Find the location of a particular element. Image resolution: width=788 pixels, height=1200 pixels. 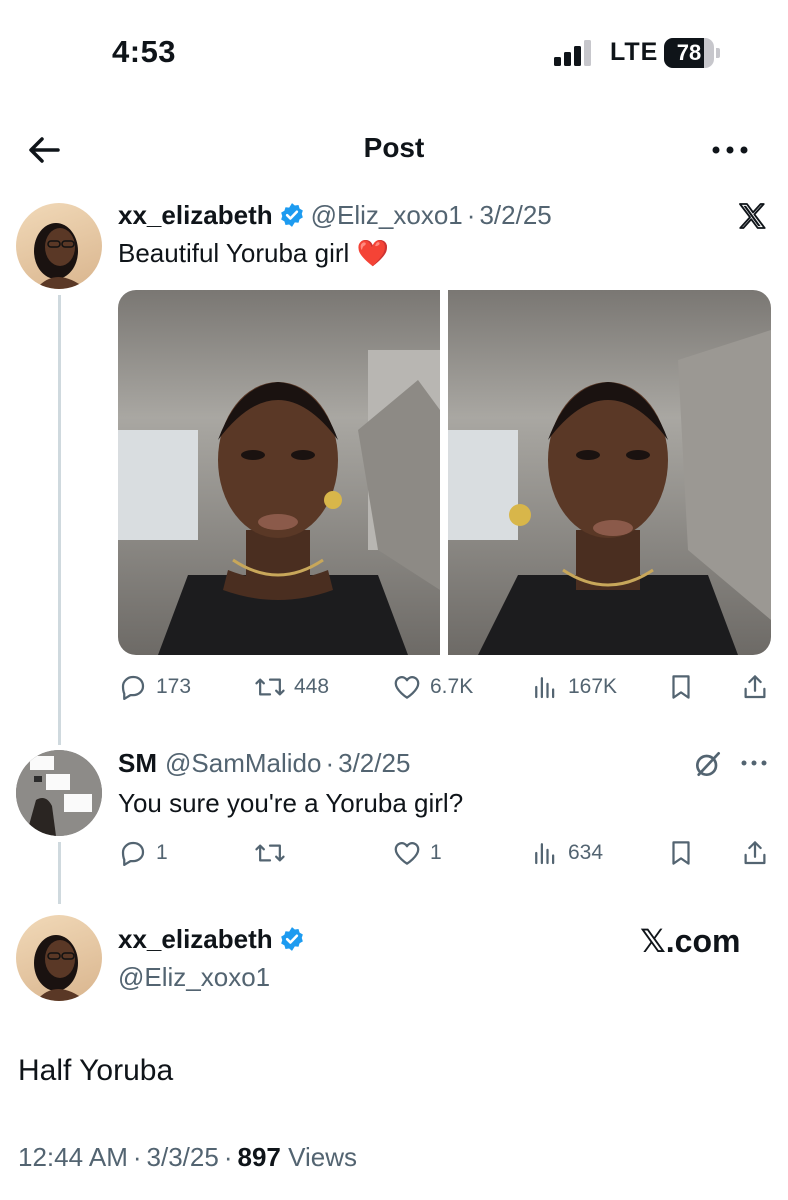

reply-count: 1 is located at coordinates (162, 852).